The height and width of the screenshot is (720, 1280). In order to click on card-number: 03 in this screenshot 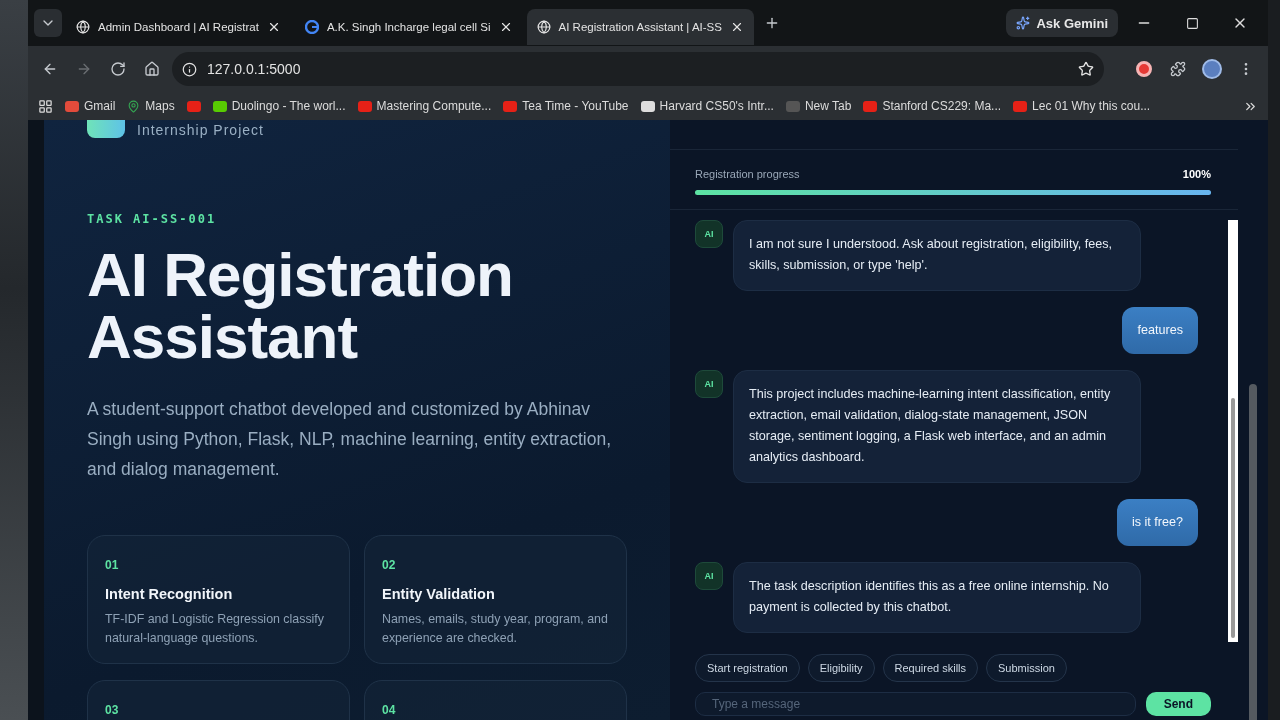, I will do `click(112, 710)`.